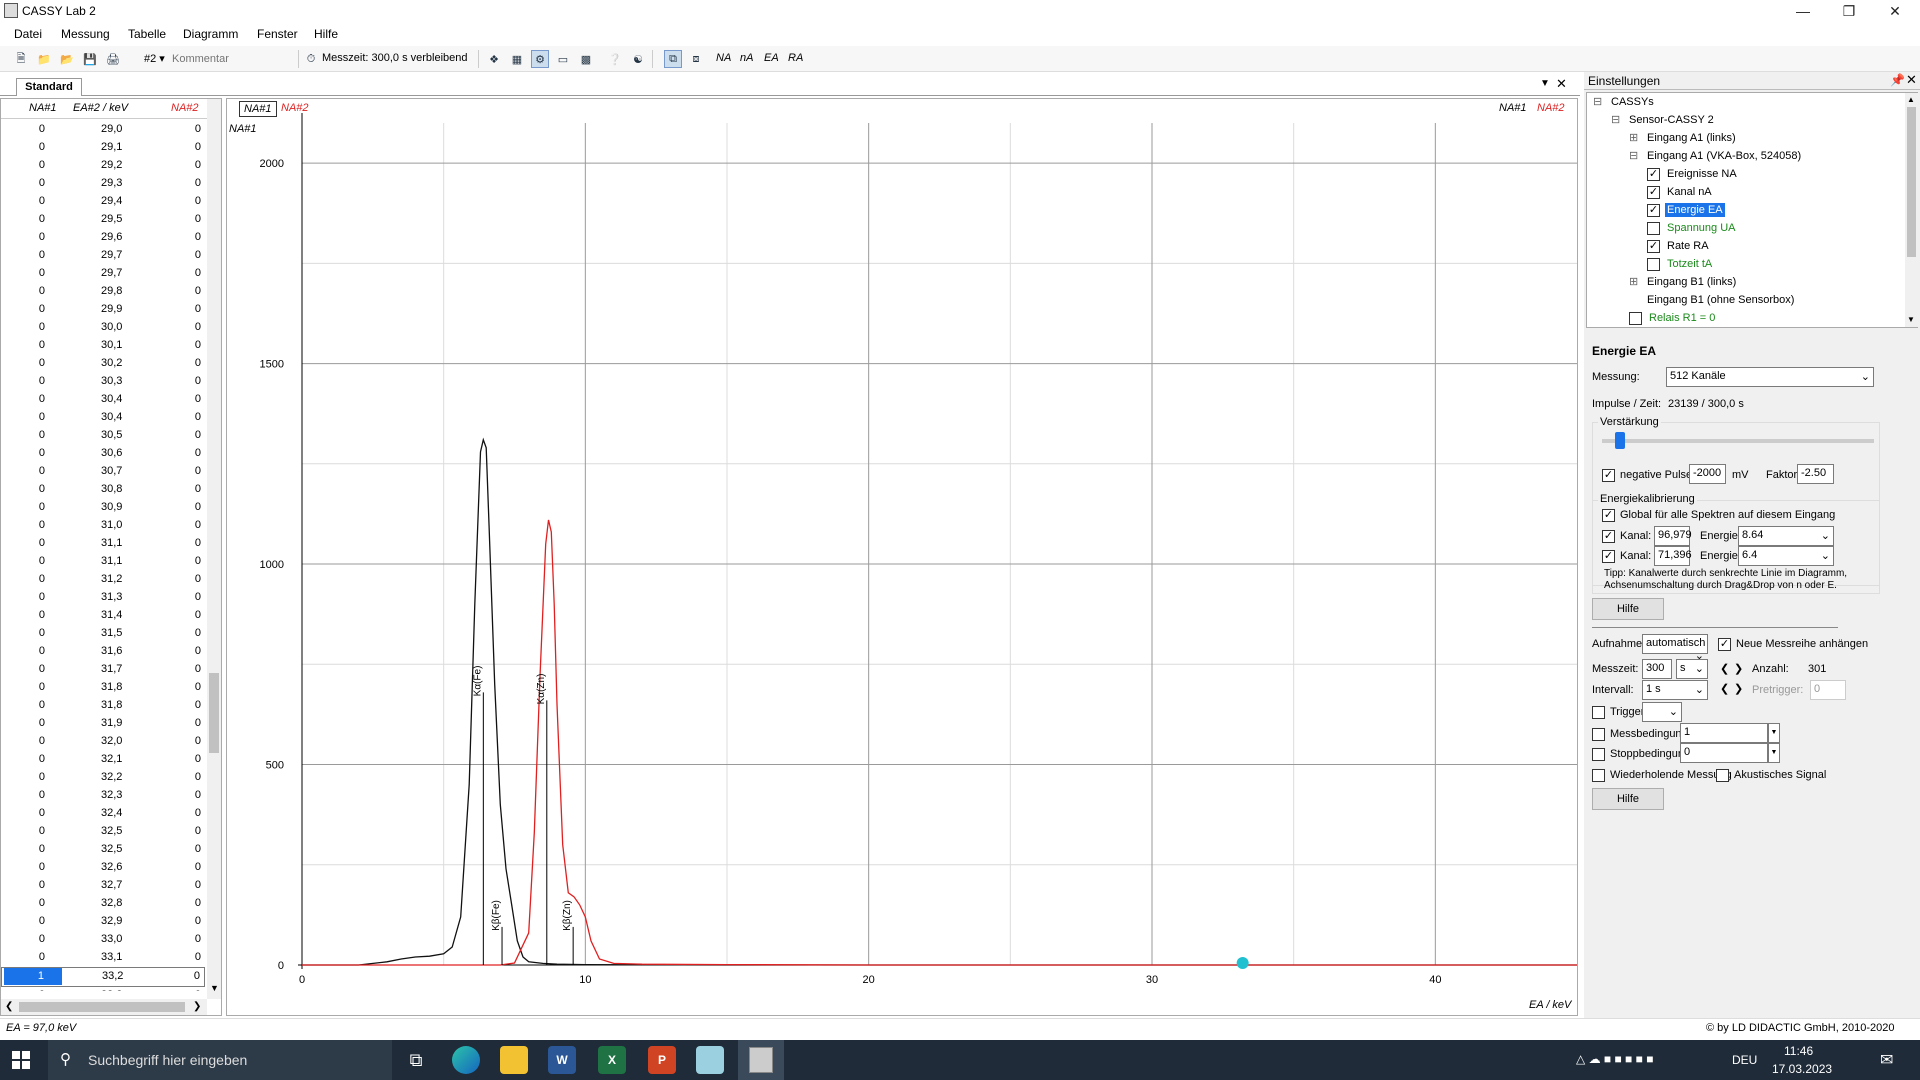 This screenshot has height=1080, width=1920. I want to click on hilfe-button-2: Hilfe, so click(1628, 799).